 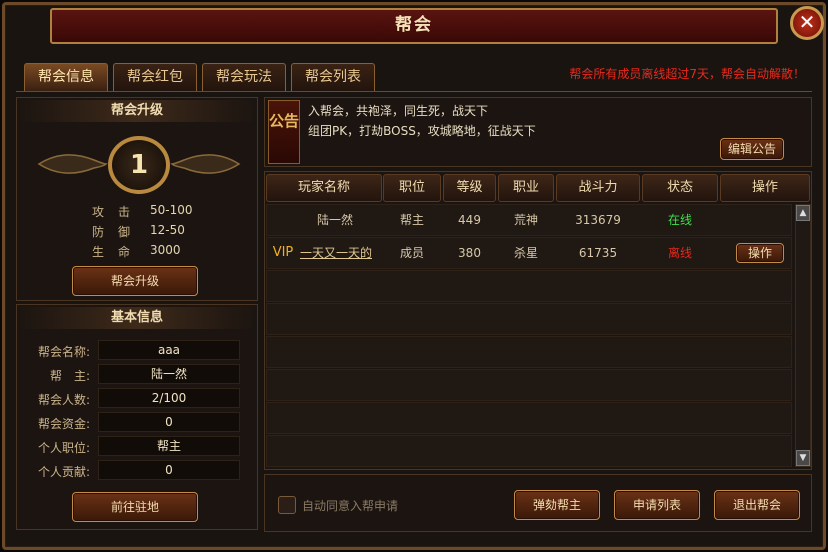 What do you see at coordinates (803, 335) in the screenshot?
I see `scrollbar-track` at bounding box center [803, 335].